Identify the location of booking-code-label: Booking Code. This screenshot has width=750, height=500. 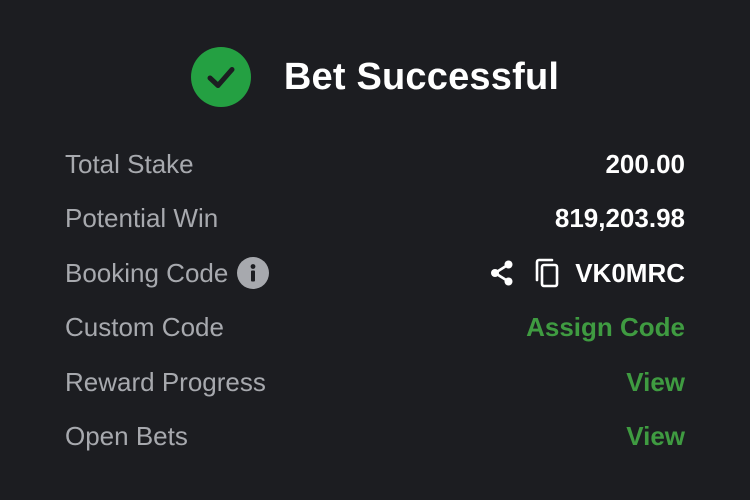
(147, 272).